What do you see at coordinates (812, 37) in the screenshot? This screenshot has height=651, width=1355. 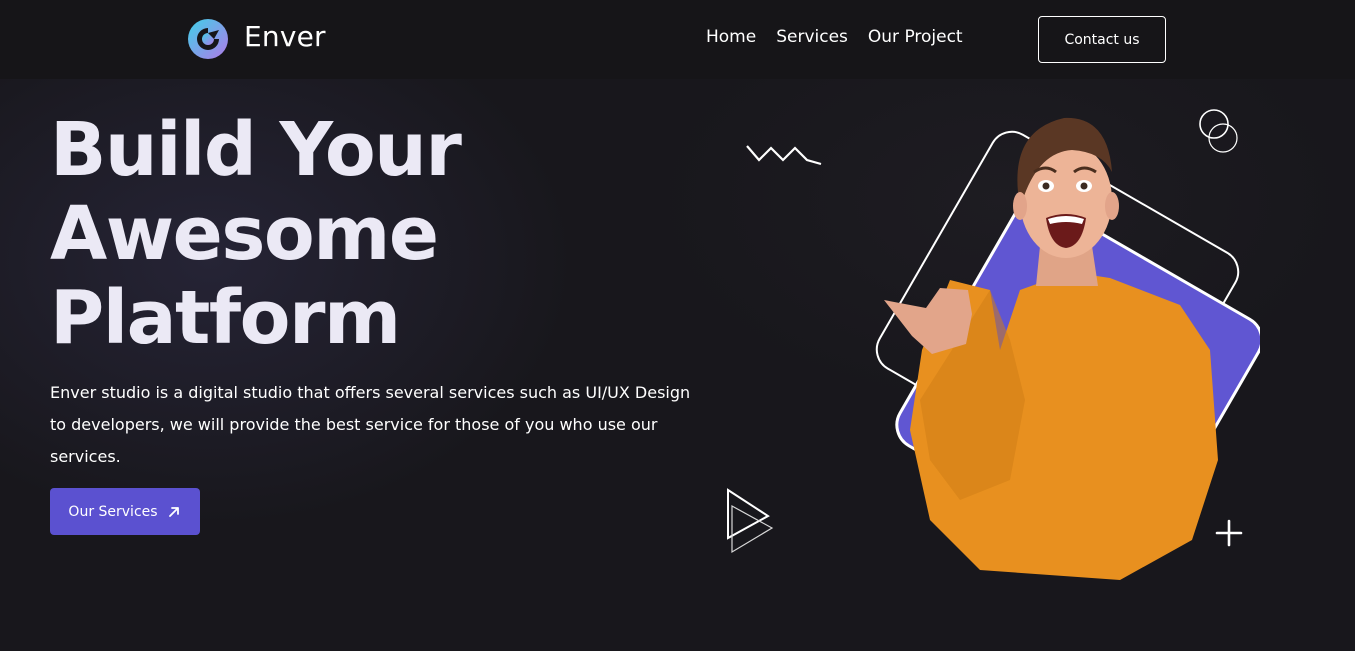 I see `nav-link-services: Services` at bounding box center [812, 37].